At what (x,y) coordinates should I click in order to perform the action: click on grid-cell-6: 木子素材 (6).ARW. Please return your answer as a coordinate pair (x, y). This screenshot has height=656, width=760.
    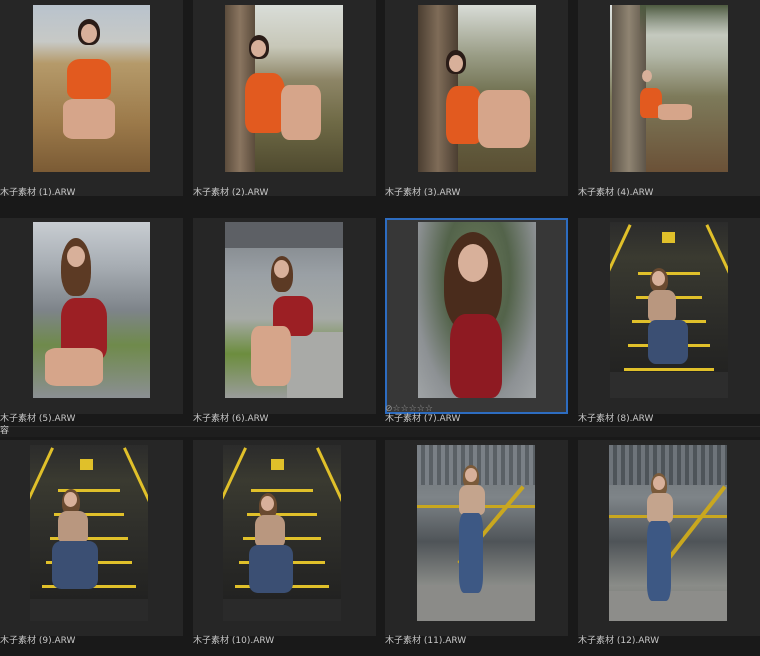
    Looking at the image, I should click on (284, 321).